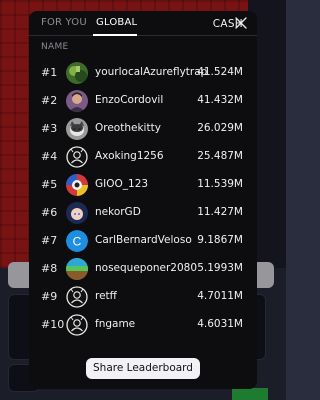  What do you see at coordinates (143, 213) in the screenshot?
I see `leaderboard-row: #6 nekorGD 11.427M` at bounding box center [143, 213].